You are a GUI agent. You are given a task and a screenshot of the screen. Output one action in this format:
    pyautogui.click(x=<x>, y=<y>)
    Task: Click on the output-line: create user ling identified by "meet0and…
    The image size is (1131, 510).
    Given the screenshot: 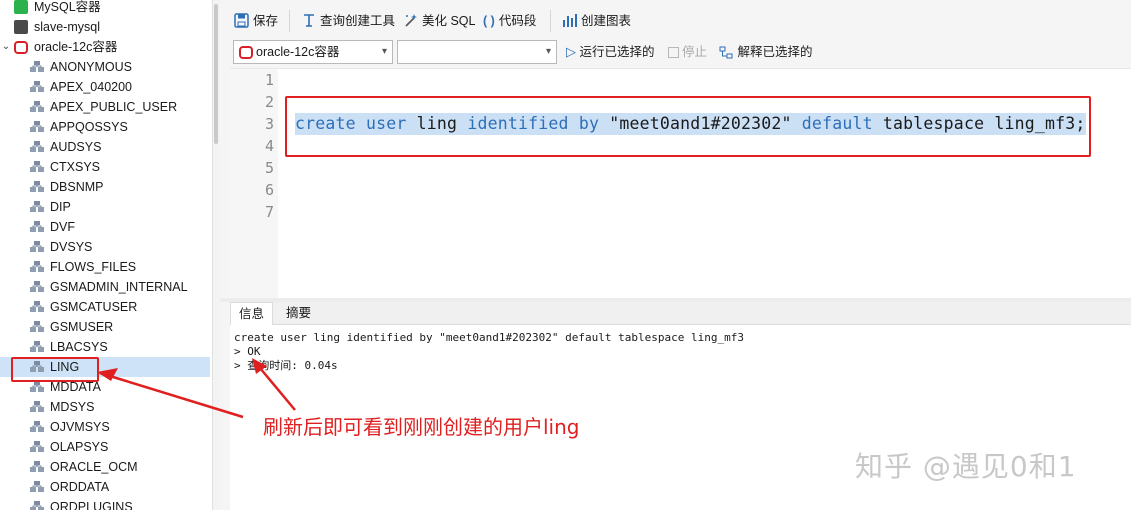 What is the action you would take?
    pyautogui.click(x=489, y=337)
    